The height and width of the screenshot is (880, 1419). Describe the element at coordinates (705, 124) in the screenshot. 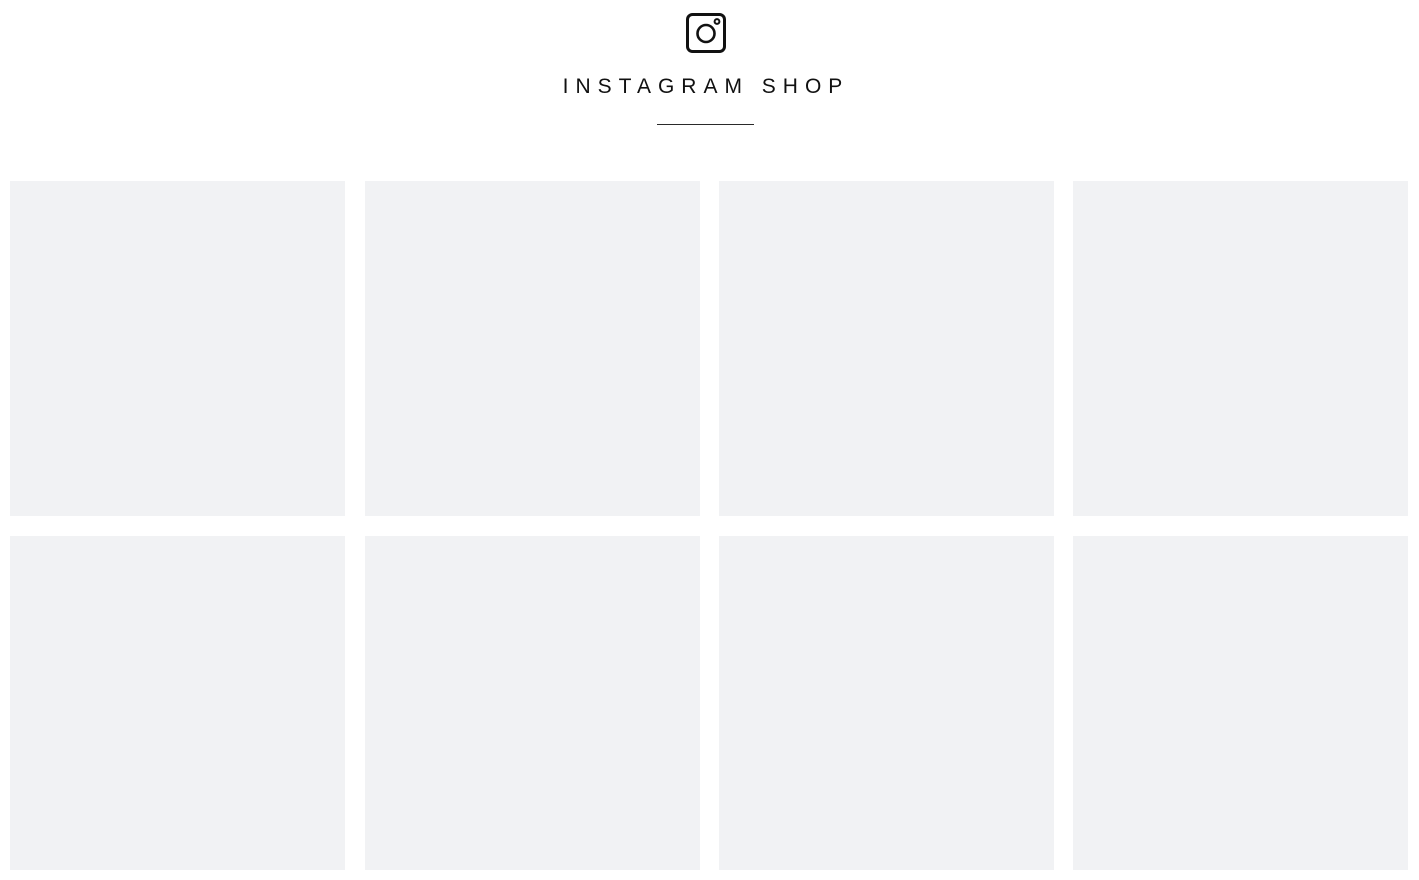

I see `title-divider` at that location.